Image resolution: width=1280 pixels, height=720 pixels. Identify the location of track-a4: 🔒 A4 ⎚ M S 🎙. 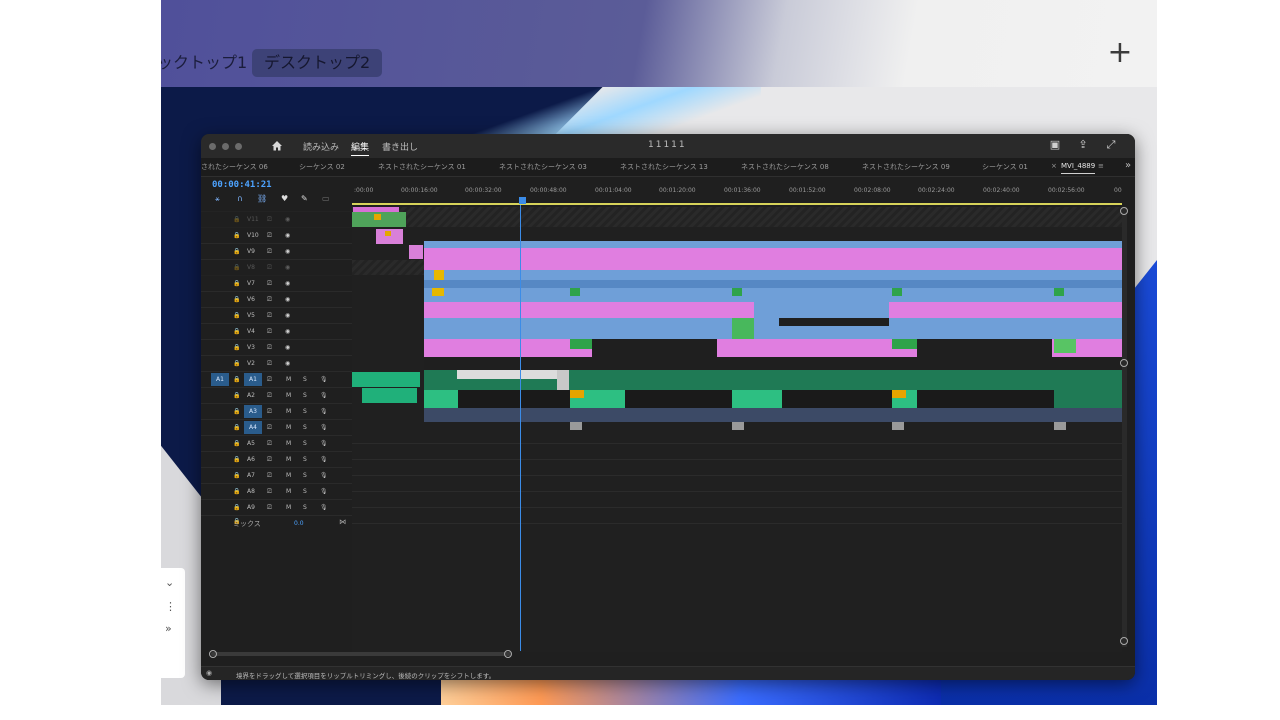
(276, 428).